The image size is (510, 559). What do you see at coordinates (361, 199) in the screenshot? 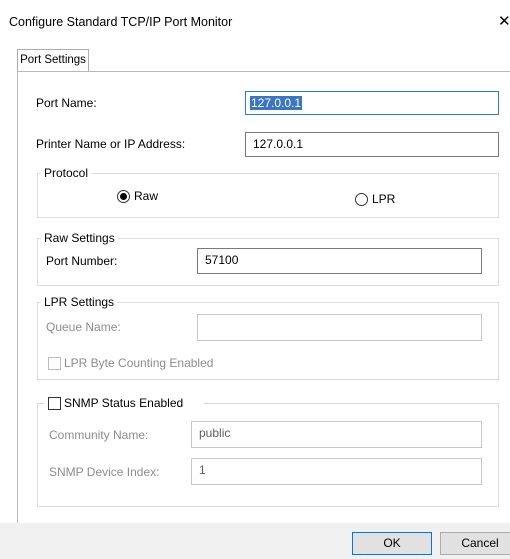
I see `lpr-radio` at bounding box center [361, 199].